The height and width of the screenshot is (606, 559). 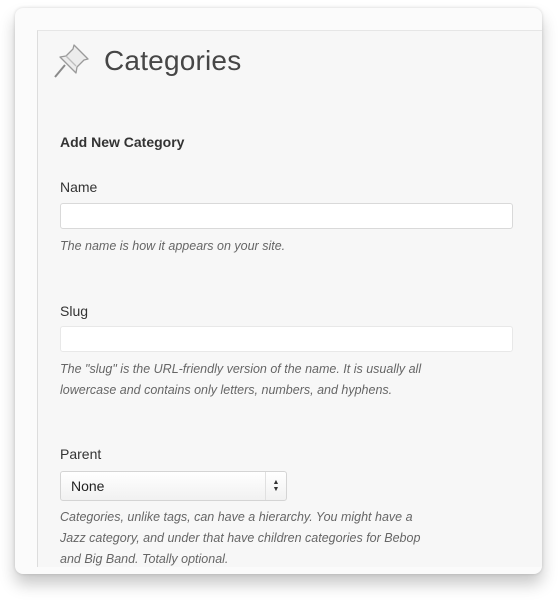 What do you see at coordinates (74, 311) in the screenshot?
I see `slug-label: Slug` at bounding box center [74, 311].